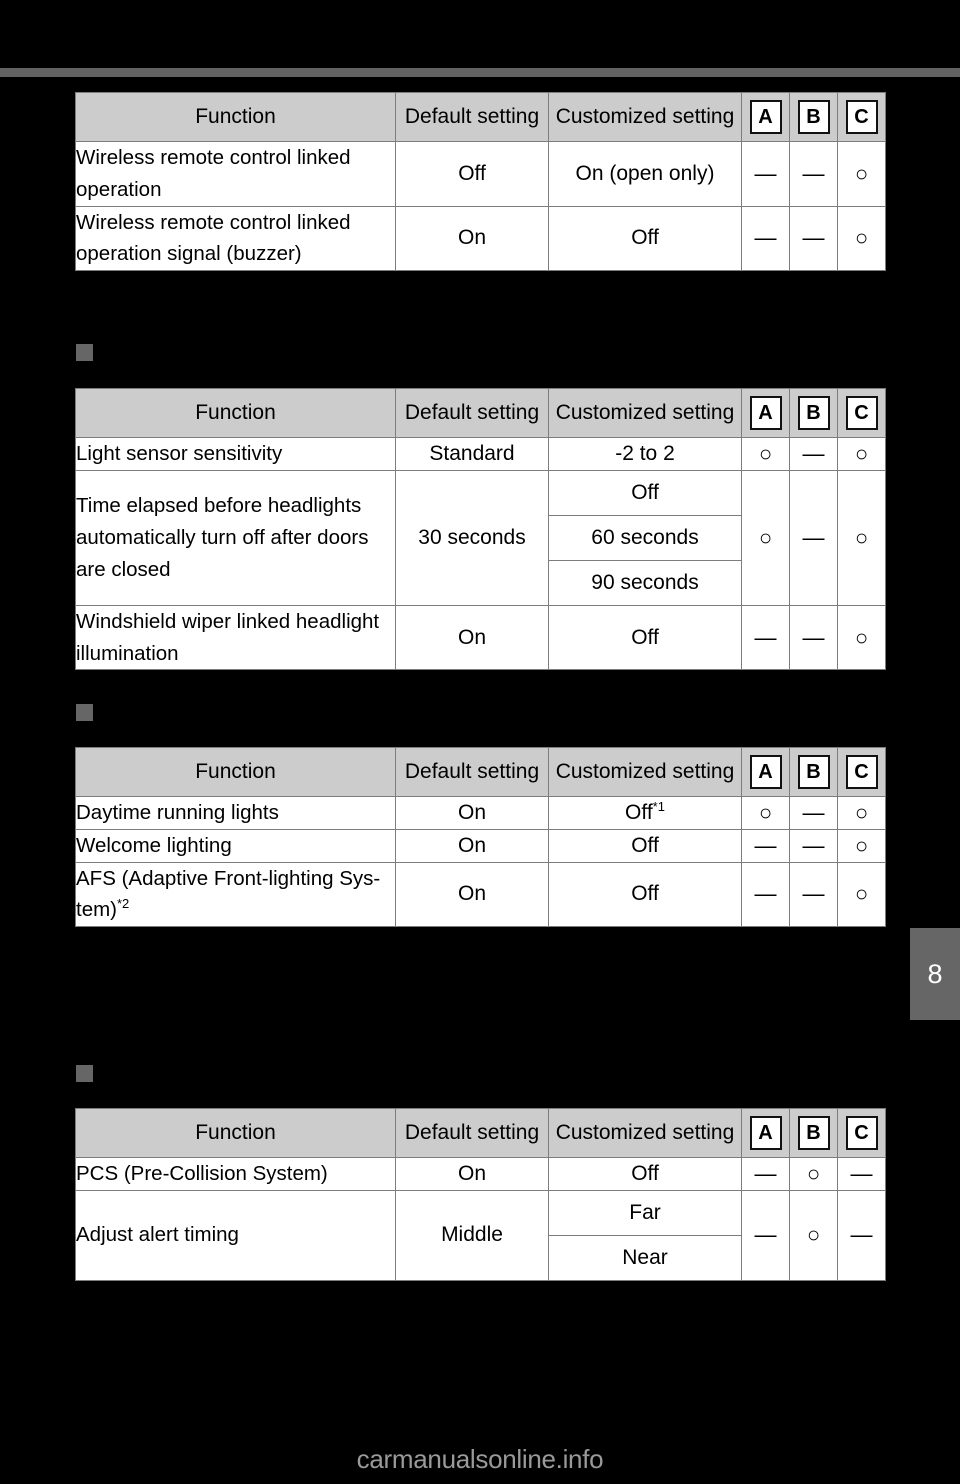 This screenshot has height=1484, width=960. Describe the element at coordinates (235, 454) in the screenshot. I see `cell-function: Light sensor sensitivity` at that location.